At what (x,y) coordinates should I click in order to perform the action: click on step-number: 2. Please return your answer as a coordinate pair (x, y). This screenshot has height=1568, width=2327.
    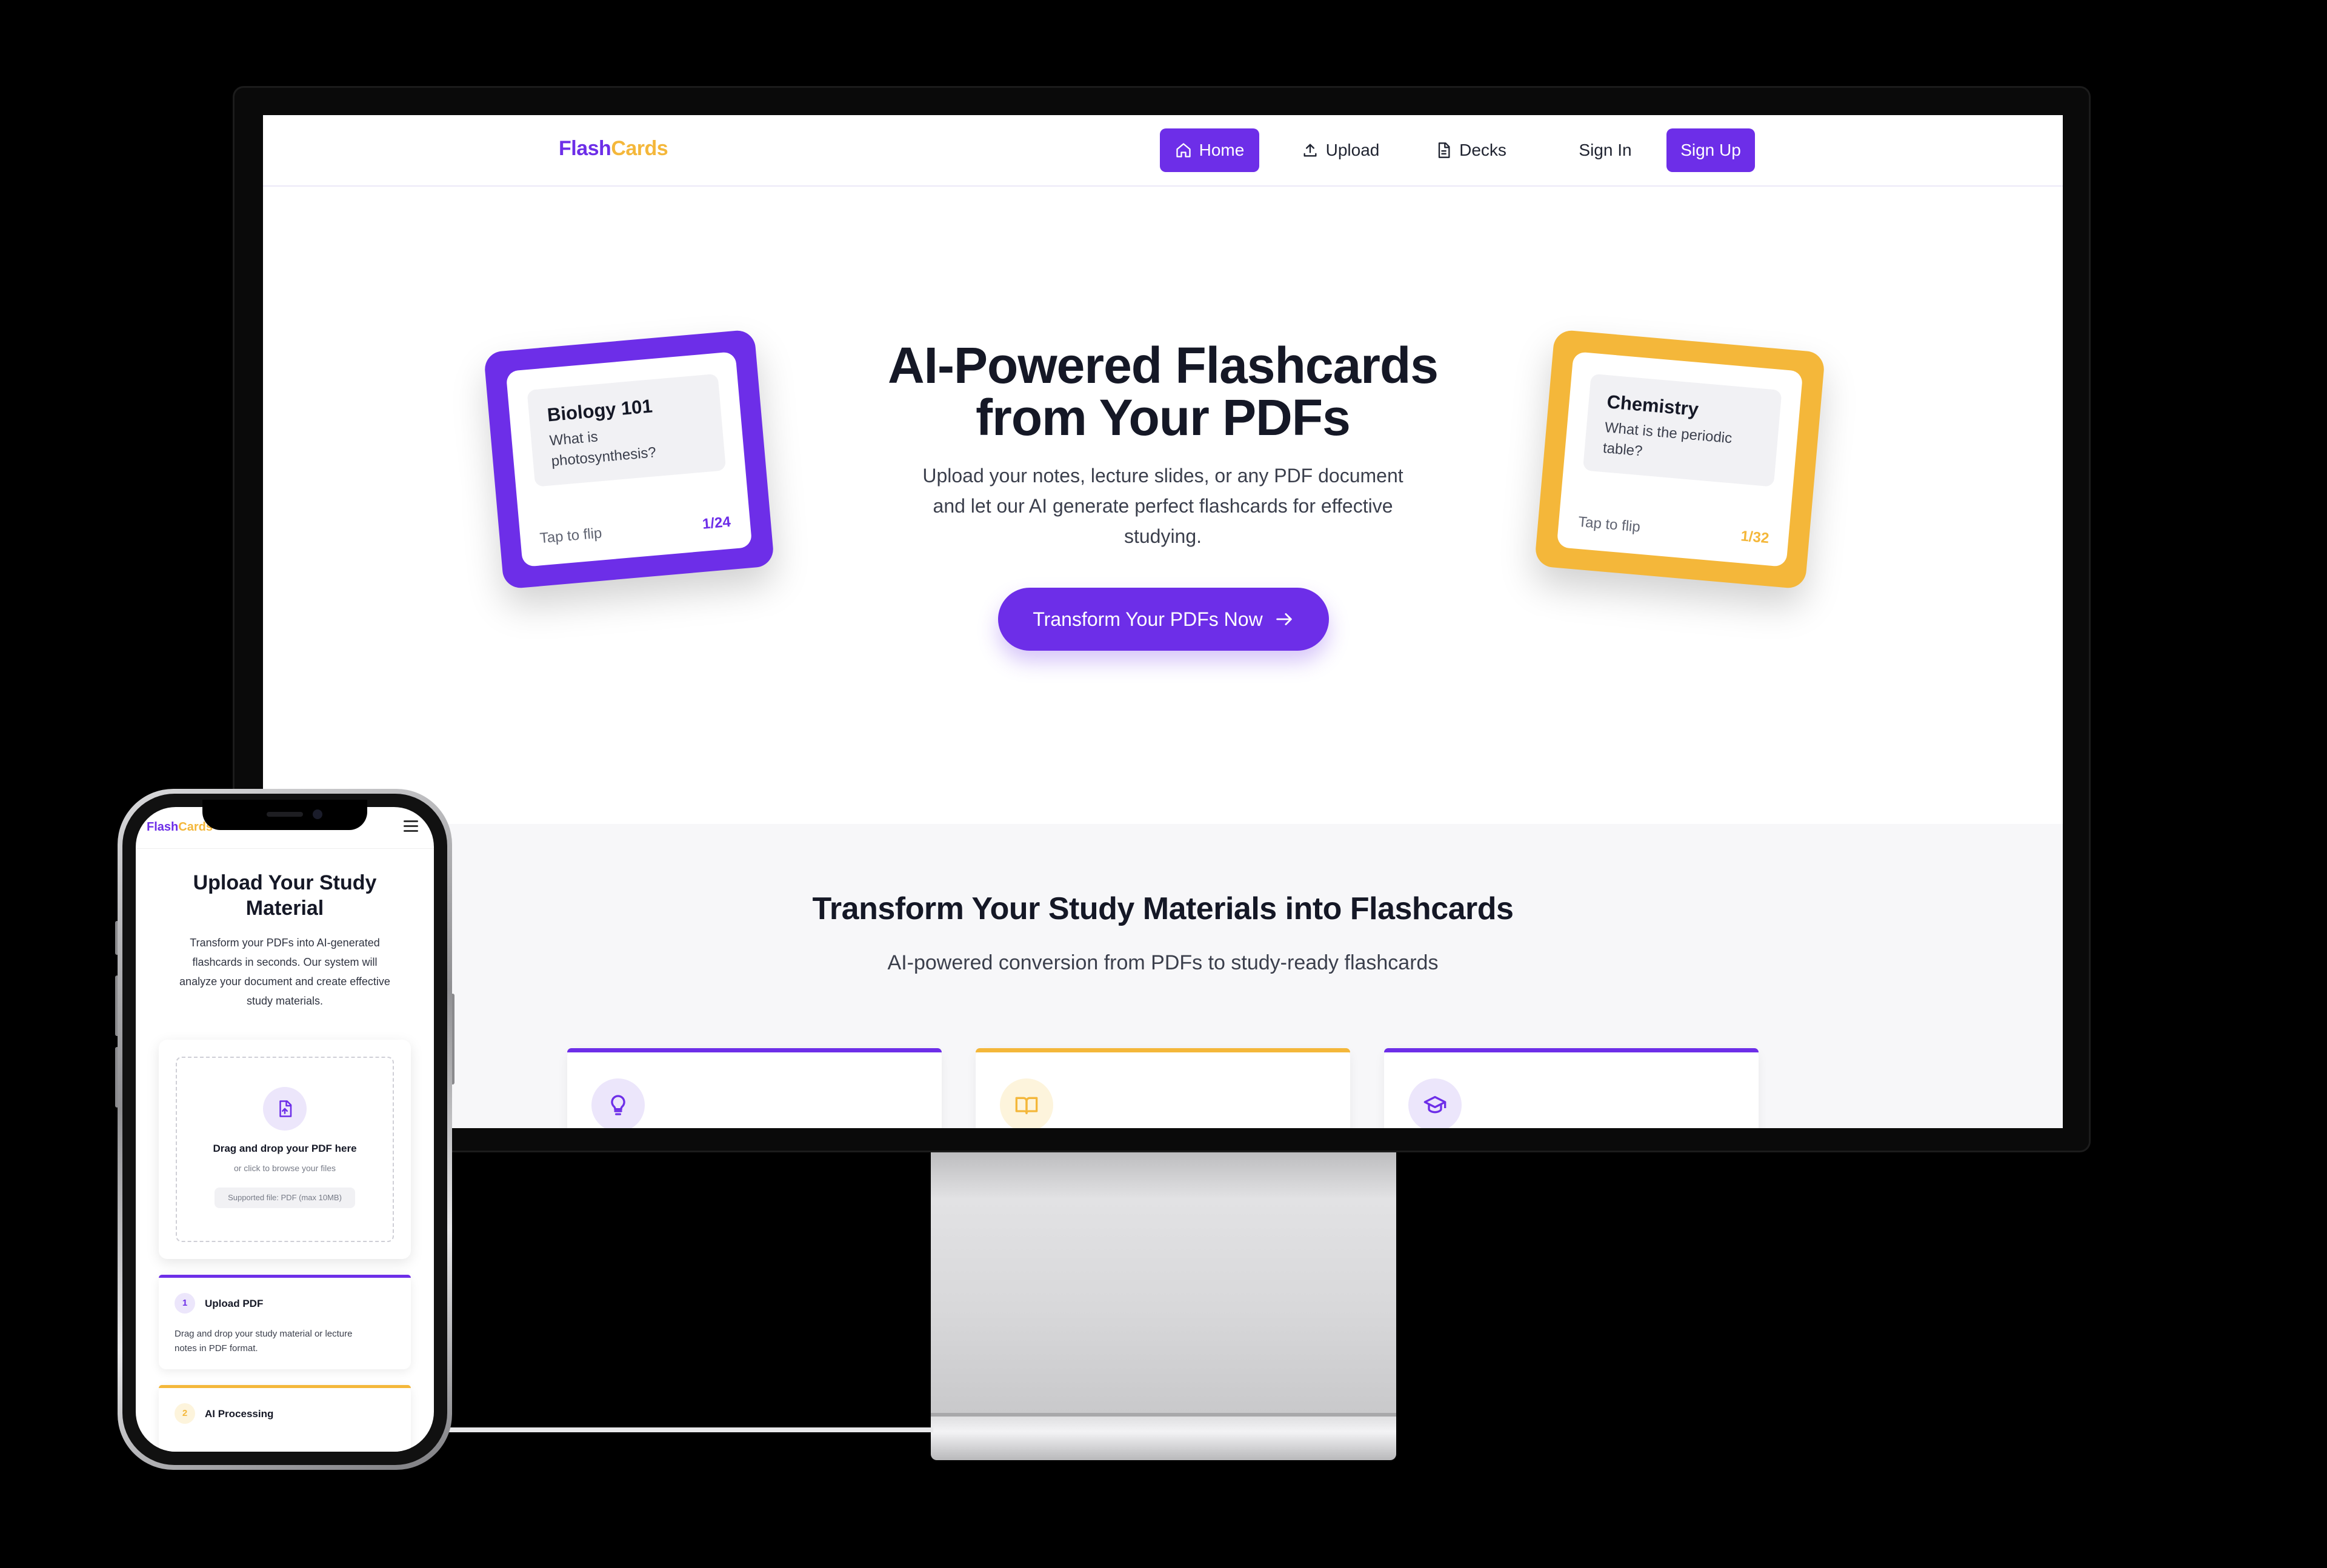
    Looking at the image, I should click on (185, 1414).